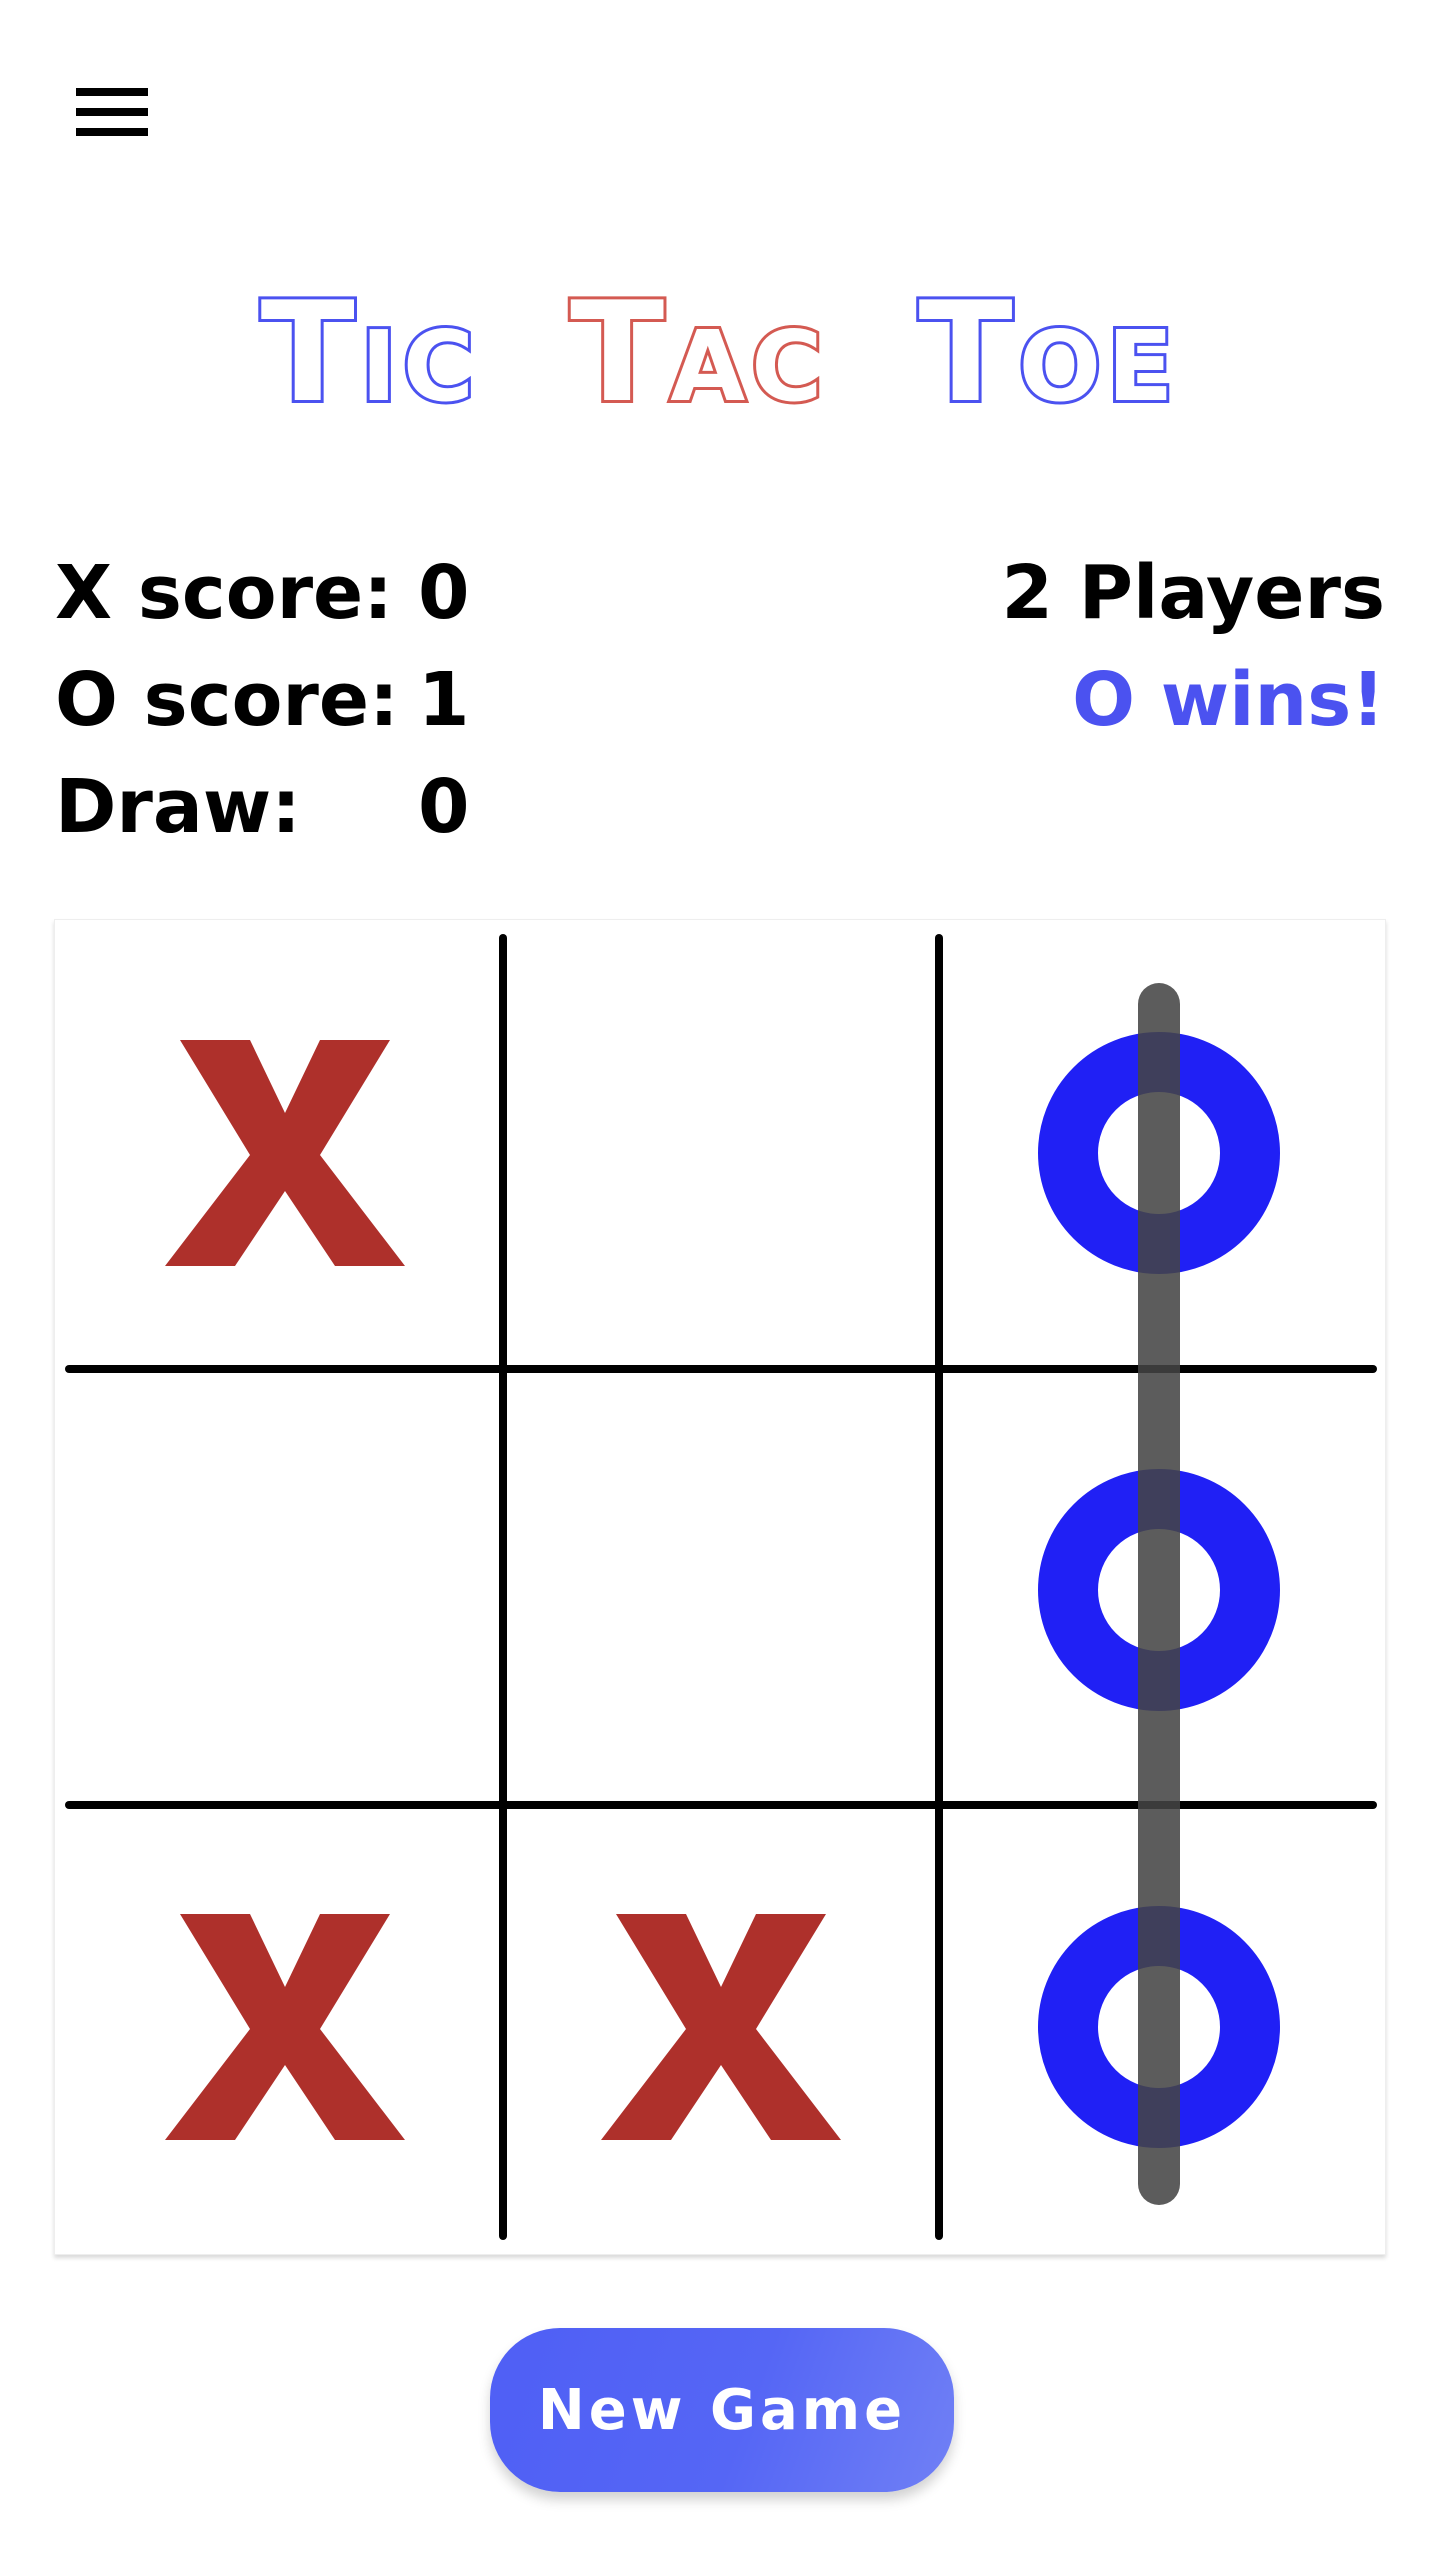  I want to click on draw-score-value: 0, so click(444, 807).